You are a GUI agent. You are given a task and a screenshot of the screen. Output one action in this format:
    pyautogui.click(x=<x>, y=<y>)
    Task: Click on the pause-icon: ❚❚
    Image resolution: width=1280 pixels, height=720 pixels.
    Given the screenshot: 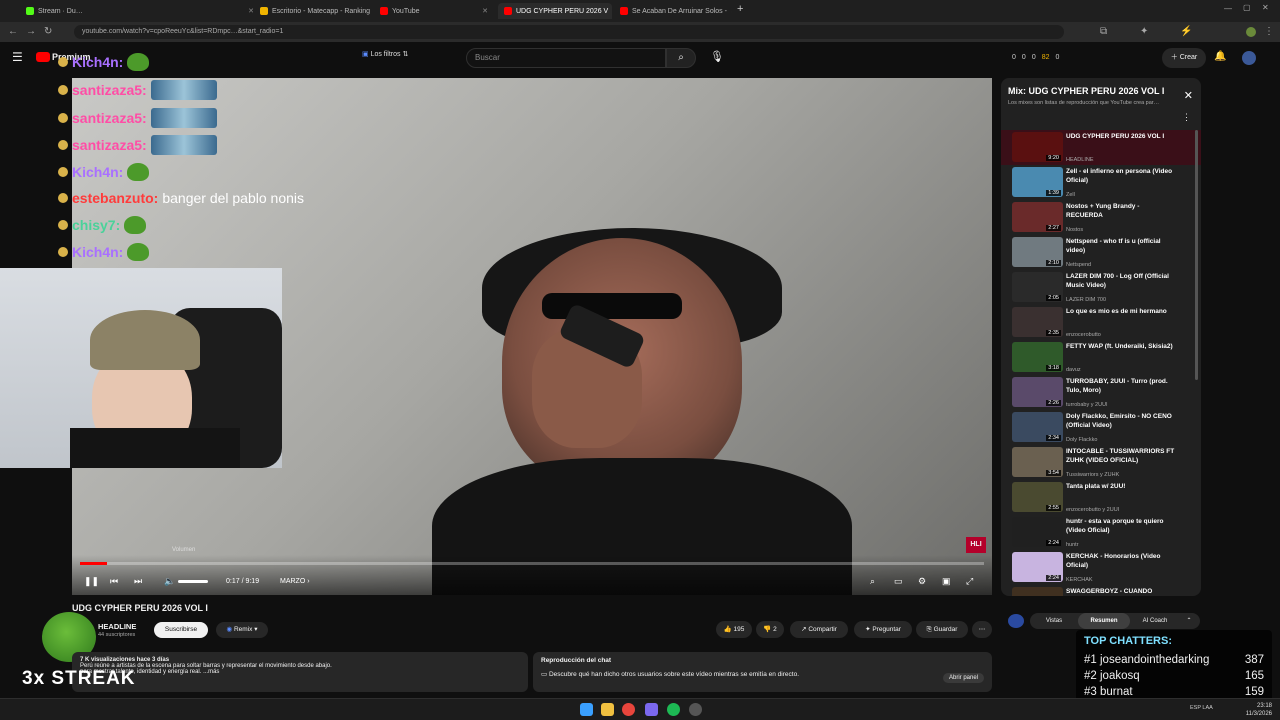 What is the action you would take?
    pyautogui.click(x=91, y=581)
    